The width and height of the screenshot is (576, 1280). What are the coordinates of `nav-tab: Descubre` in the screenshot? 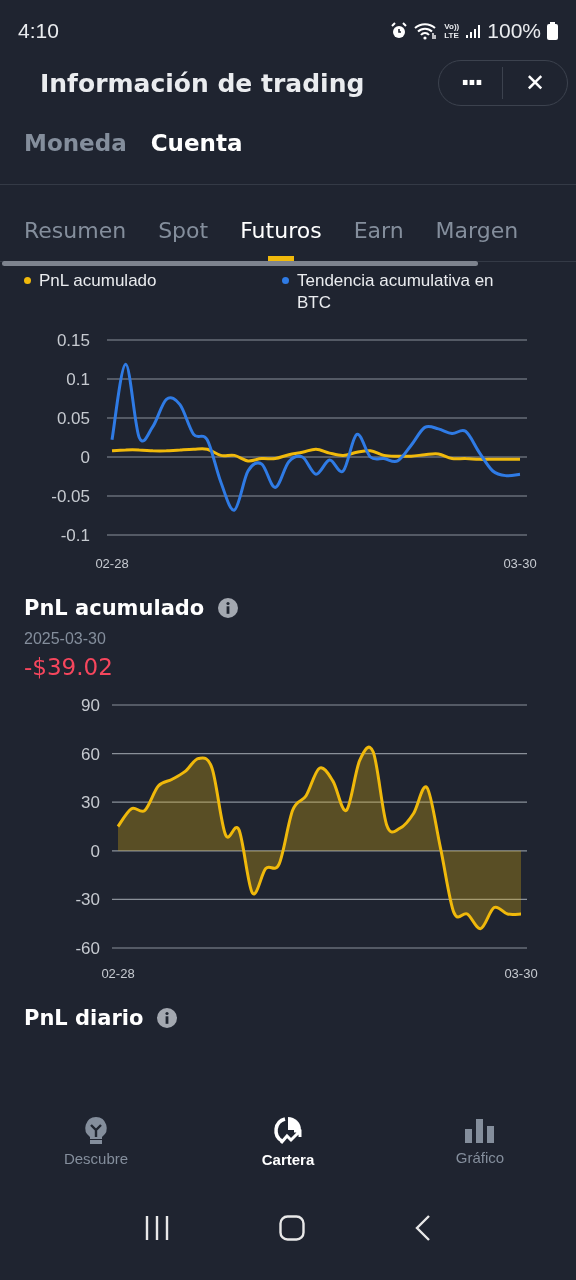 It's located at (96, 1141).